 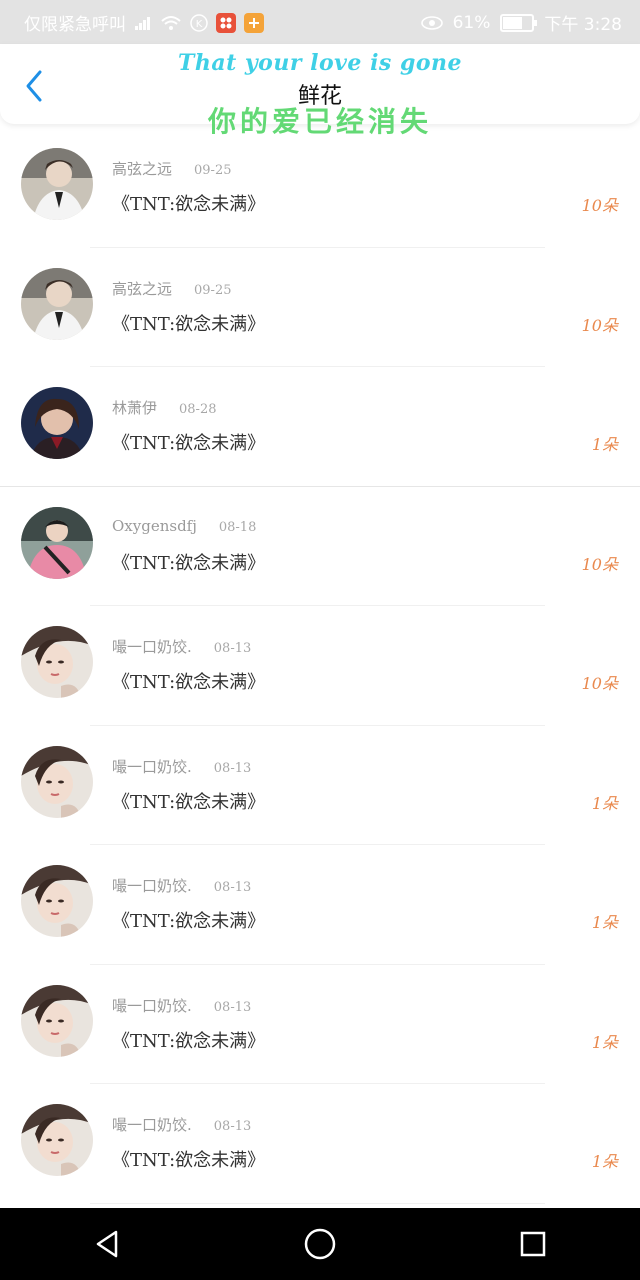 What do you see at coordinates (317, 1203) in the screenshot?
I see `divider` at bounding box center [317, 1203].